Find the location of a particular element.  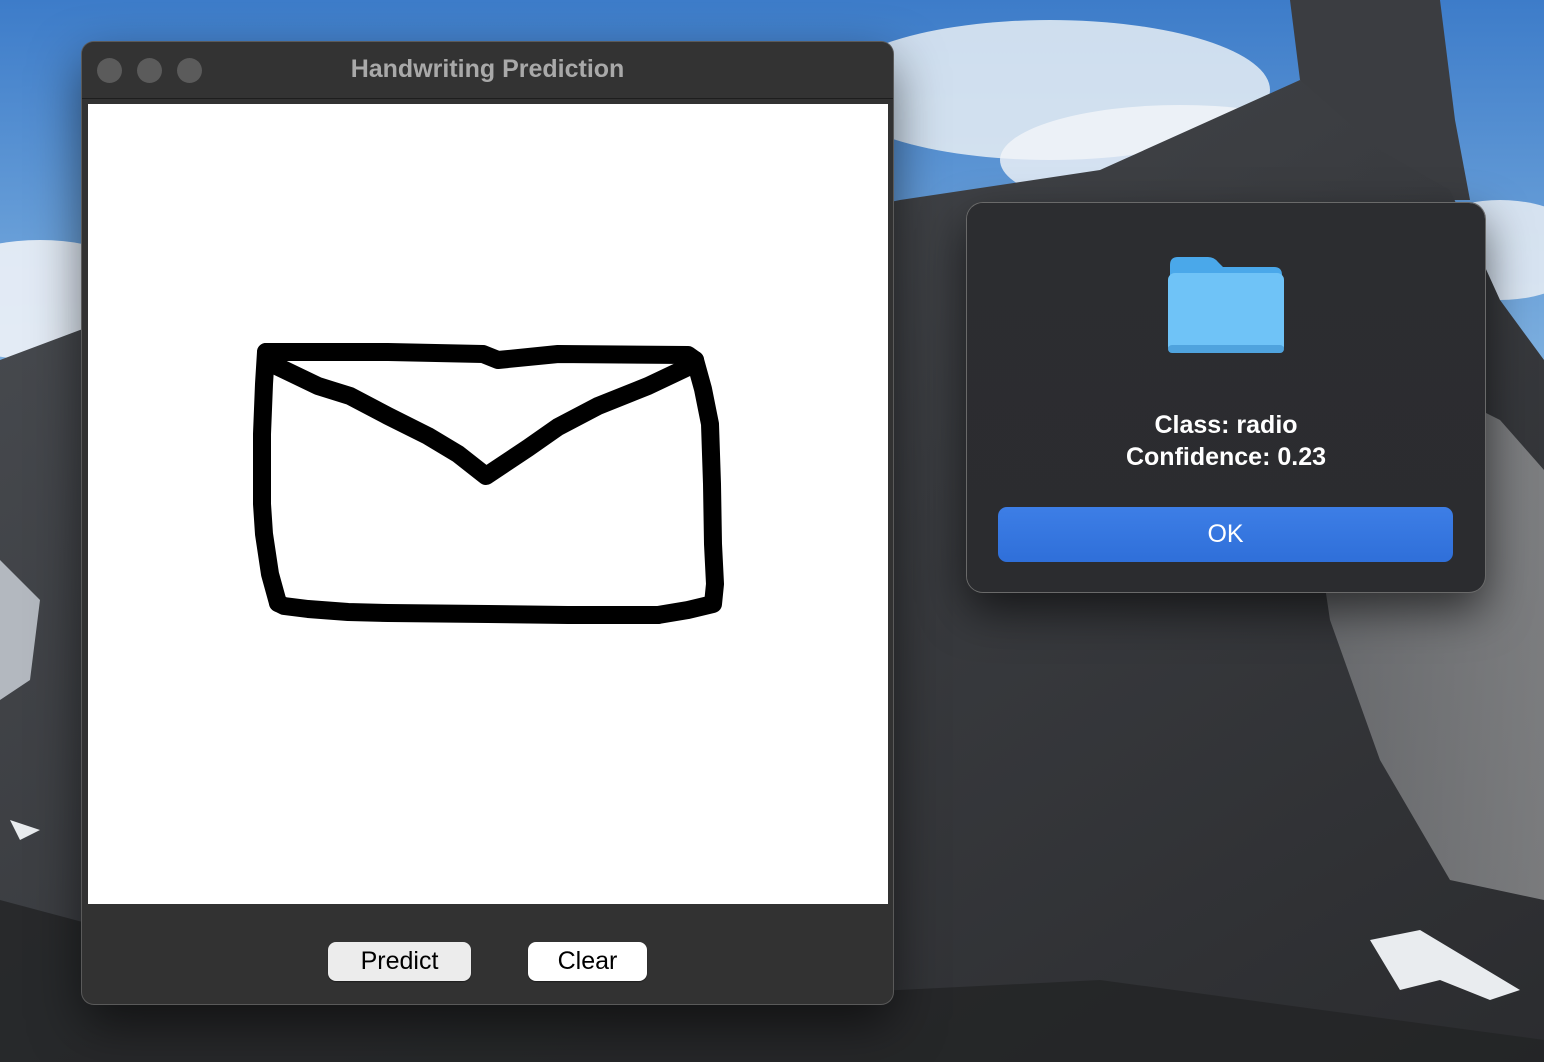

predict-button: Predict is located at coordinates (399, 961).